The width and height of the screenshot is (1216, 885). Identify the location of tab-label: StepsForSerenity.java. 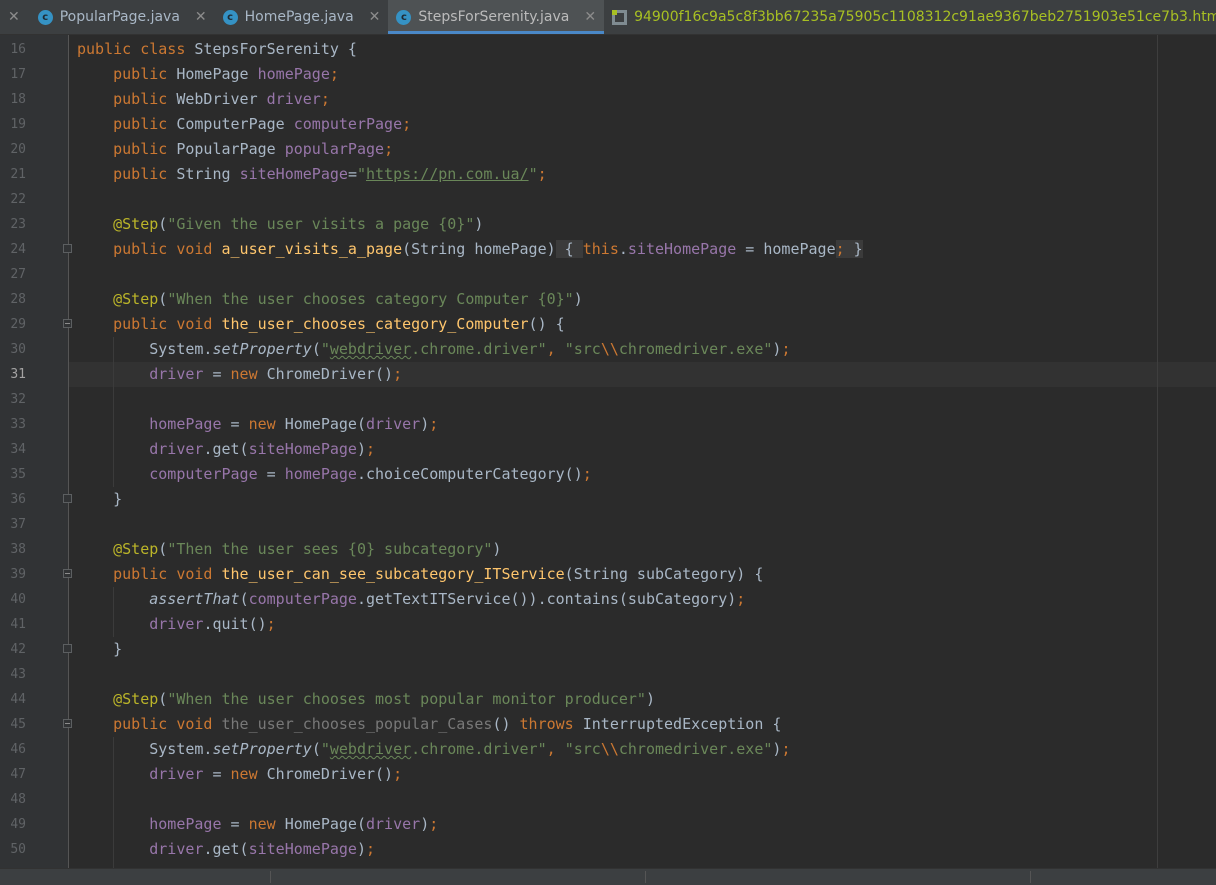
(494, 17).